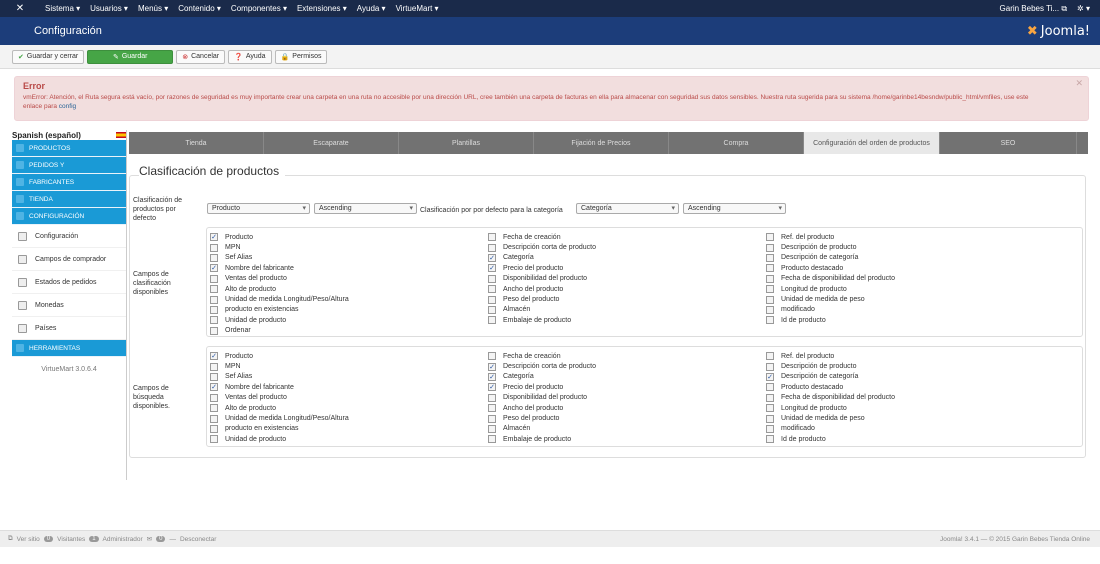 Image resolution: width=1100 pixels, height=564 pixels. What do you see at coordinates (830, 429) in the screenshot?
I see `checkbox-field: modificado` at bounding box center [830, 429].